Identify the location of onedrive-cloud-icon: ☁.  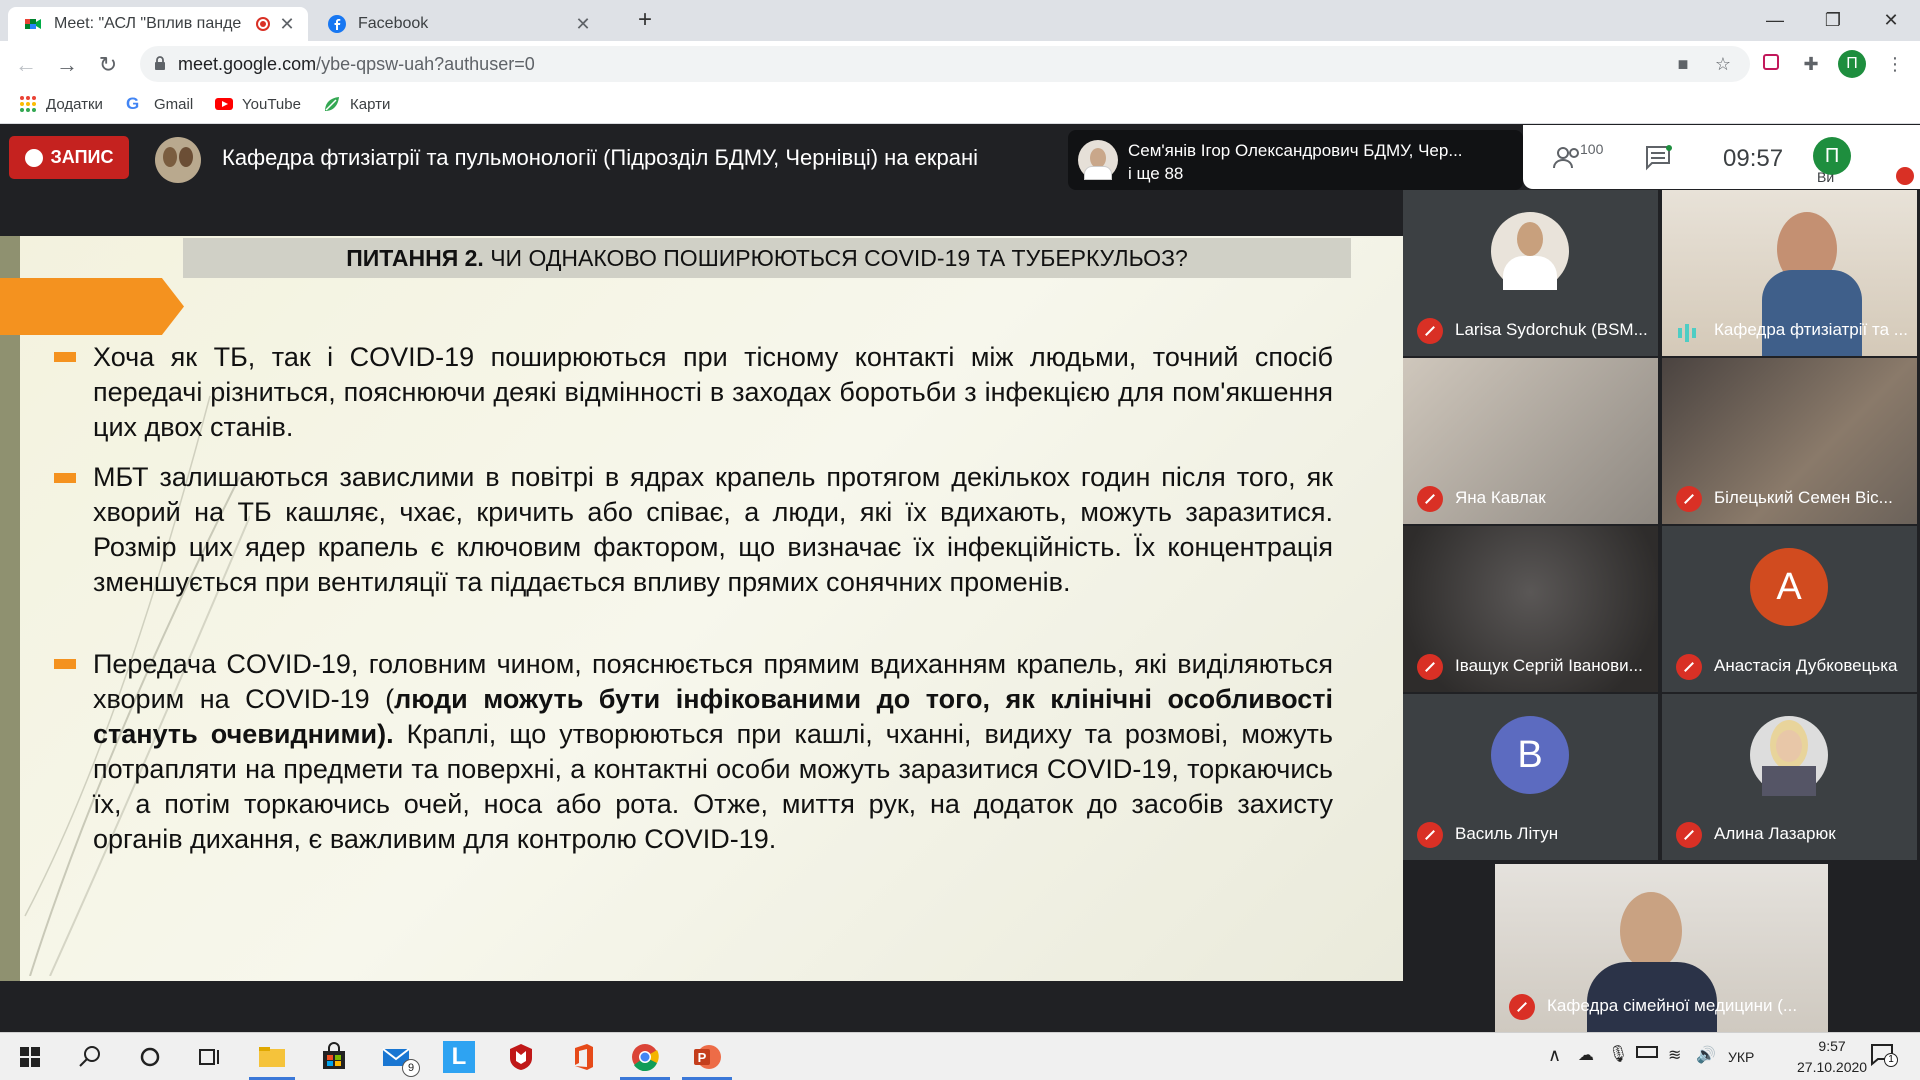
(1586, 1055).